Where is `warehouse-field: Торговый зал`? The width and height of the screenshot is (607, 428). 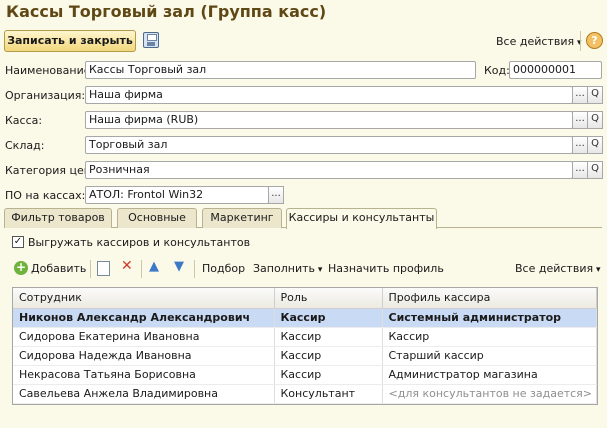
warehouse-field: Торговый зал is located at coordinates (329, 145).